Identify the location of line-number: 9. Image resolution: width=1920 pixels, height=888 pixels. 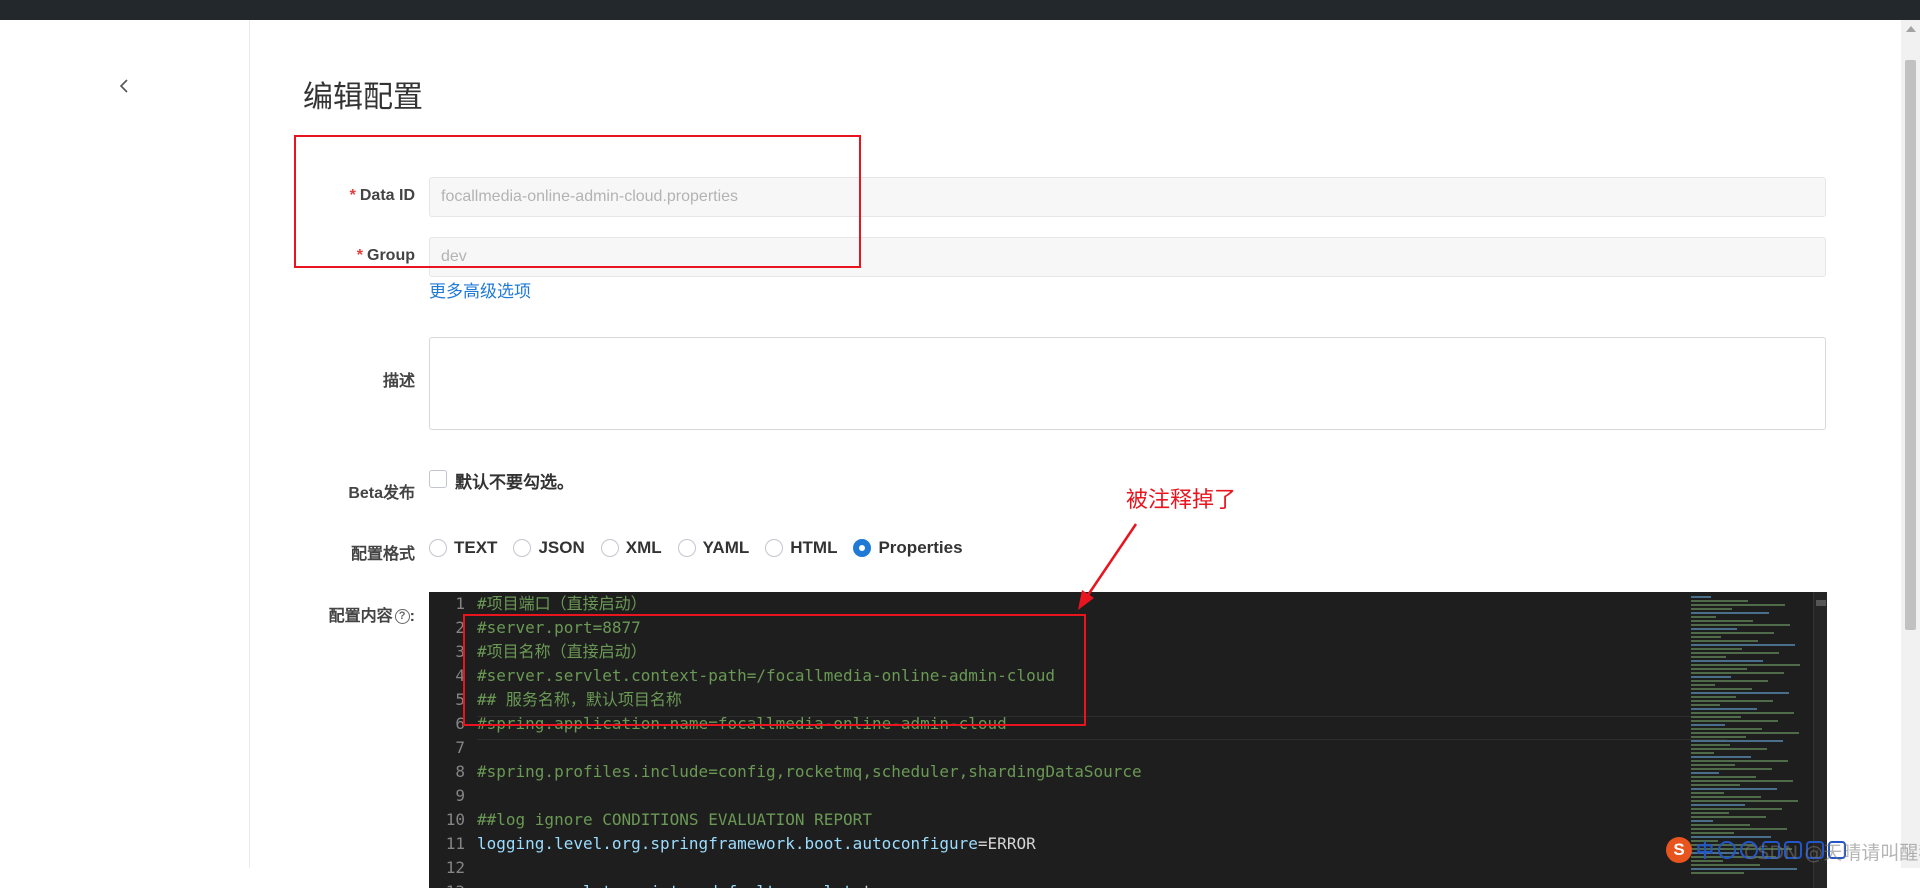
(460, 795).